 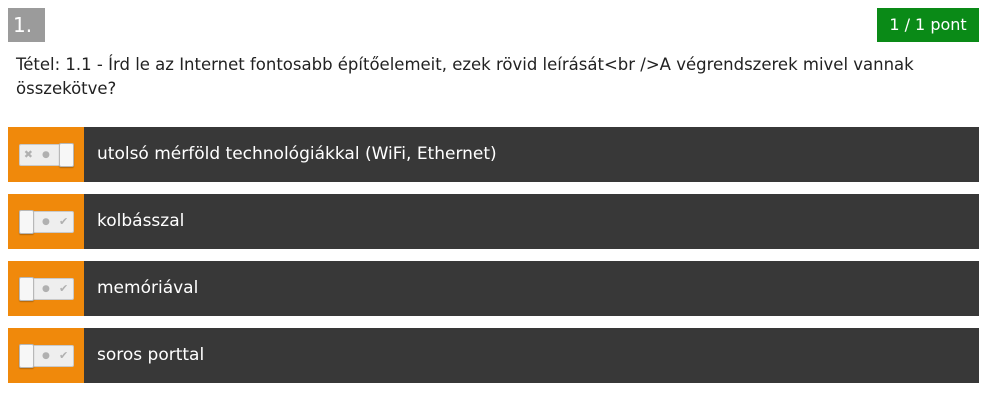 I want to click on answer-row: ✖ ● ✔ soros porttal, so click(x=493, y=355).